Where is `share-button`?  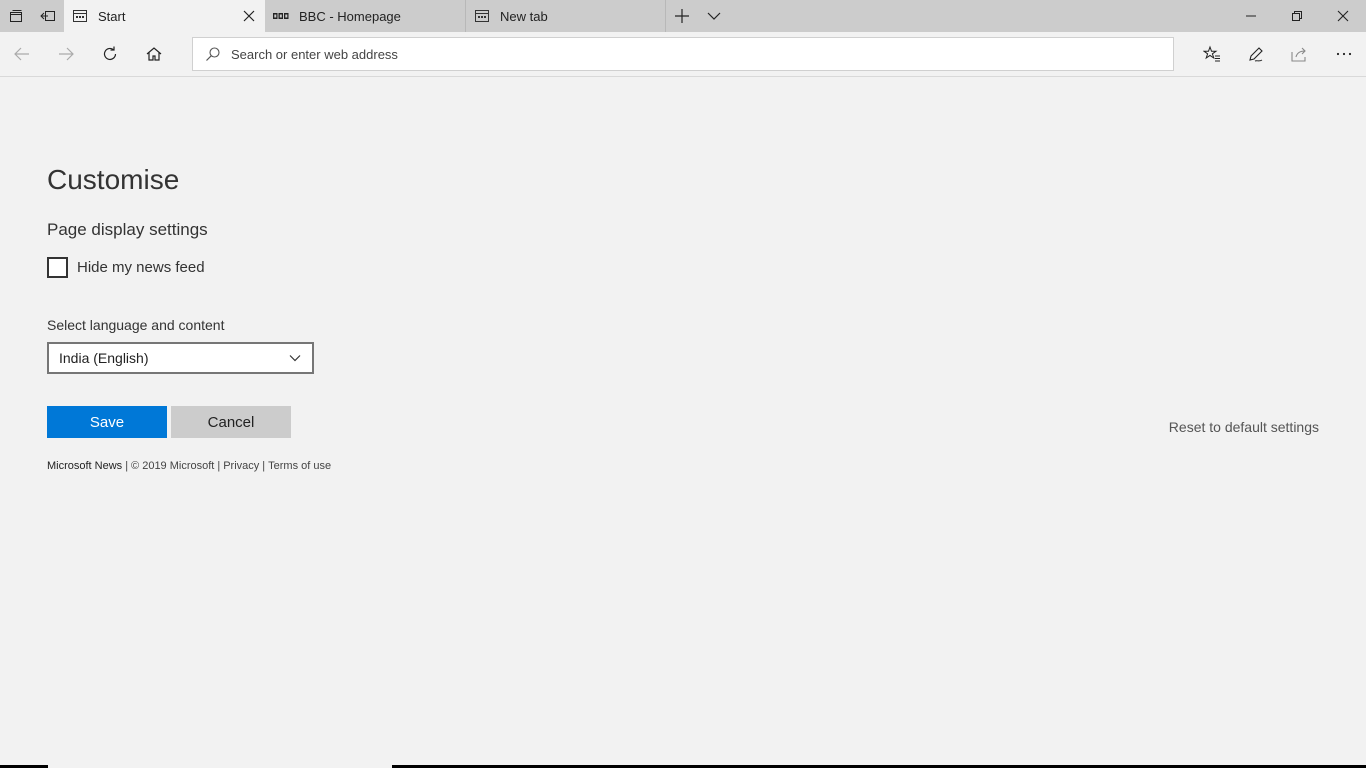
share-button is located at coordinates (1299, 54).